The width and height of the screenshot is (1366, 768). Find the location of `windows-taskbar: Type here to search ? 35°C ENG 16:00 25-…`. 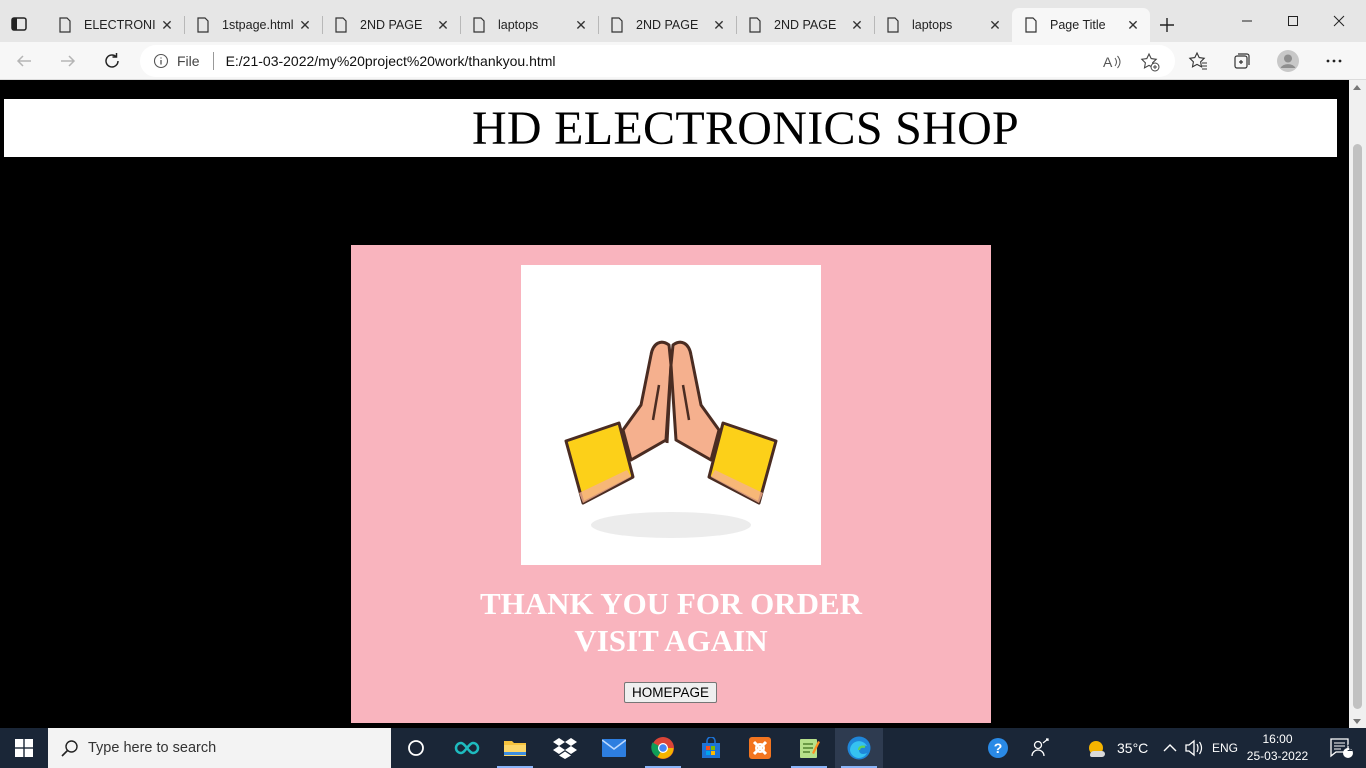

windows-taskbar: Type here to search ? 35°C ENG 16:00 25-… is located at coordinates (683, 748).